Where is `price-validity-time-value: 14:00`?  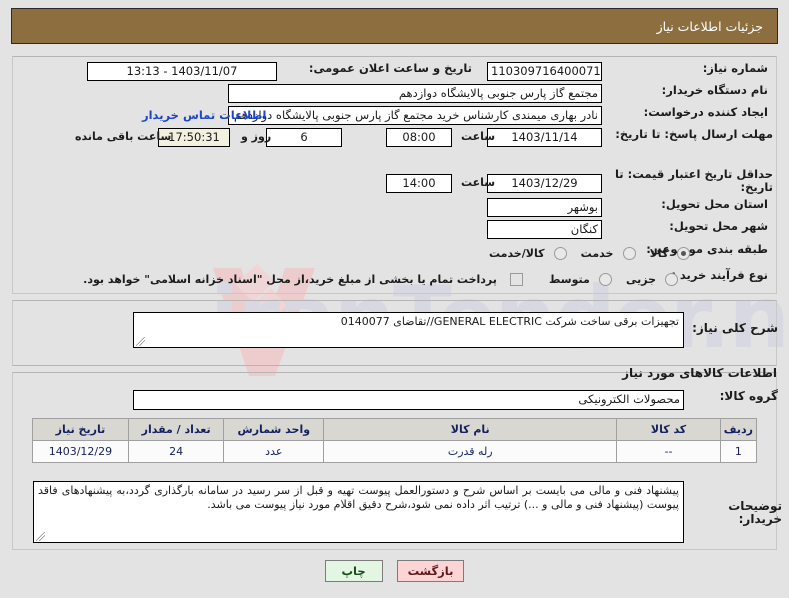 price-validity-time-value: 14:00 is located at coordinates (419, 183).